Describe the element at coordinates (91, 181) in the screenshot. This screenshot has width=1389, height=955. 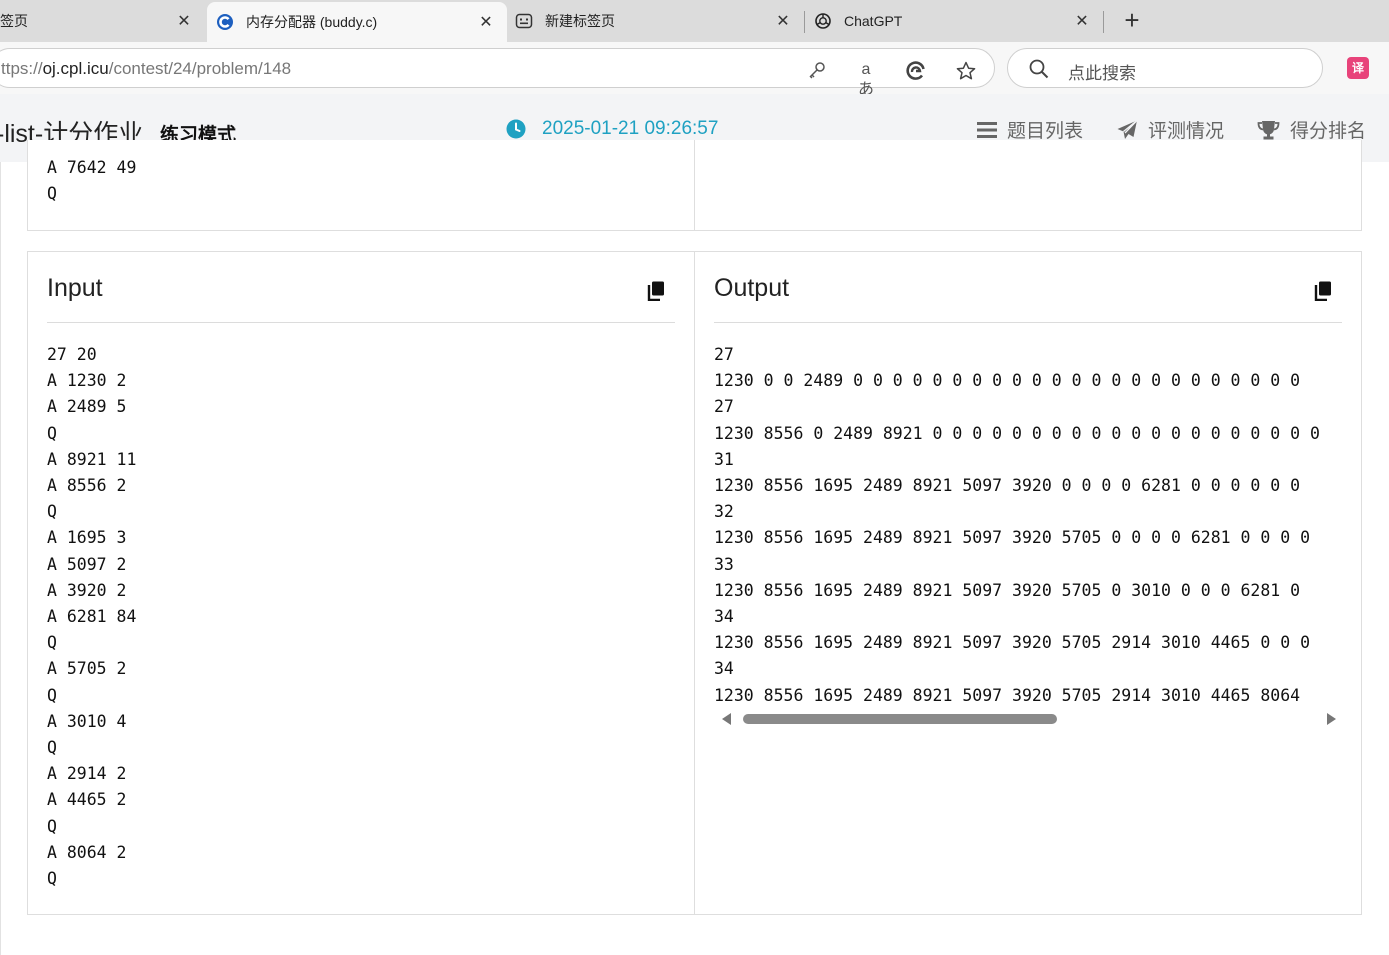
I see `prev-input-text: A 7642 49 Q` at that location.